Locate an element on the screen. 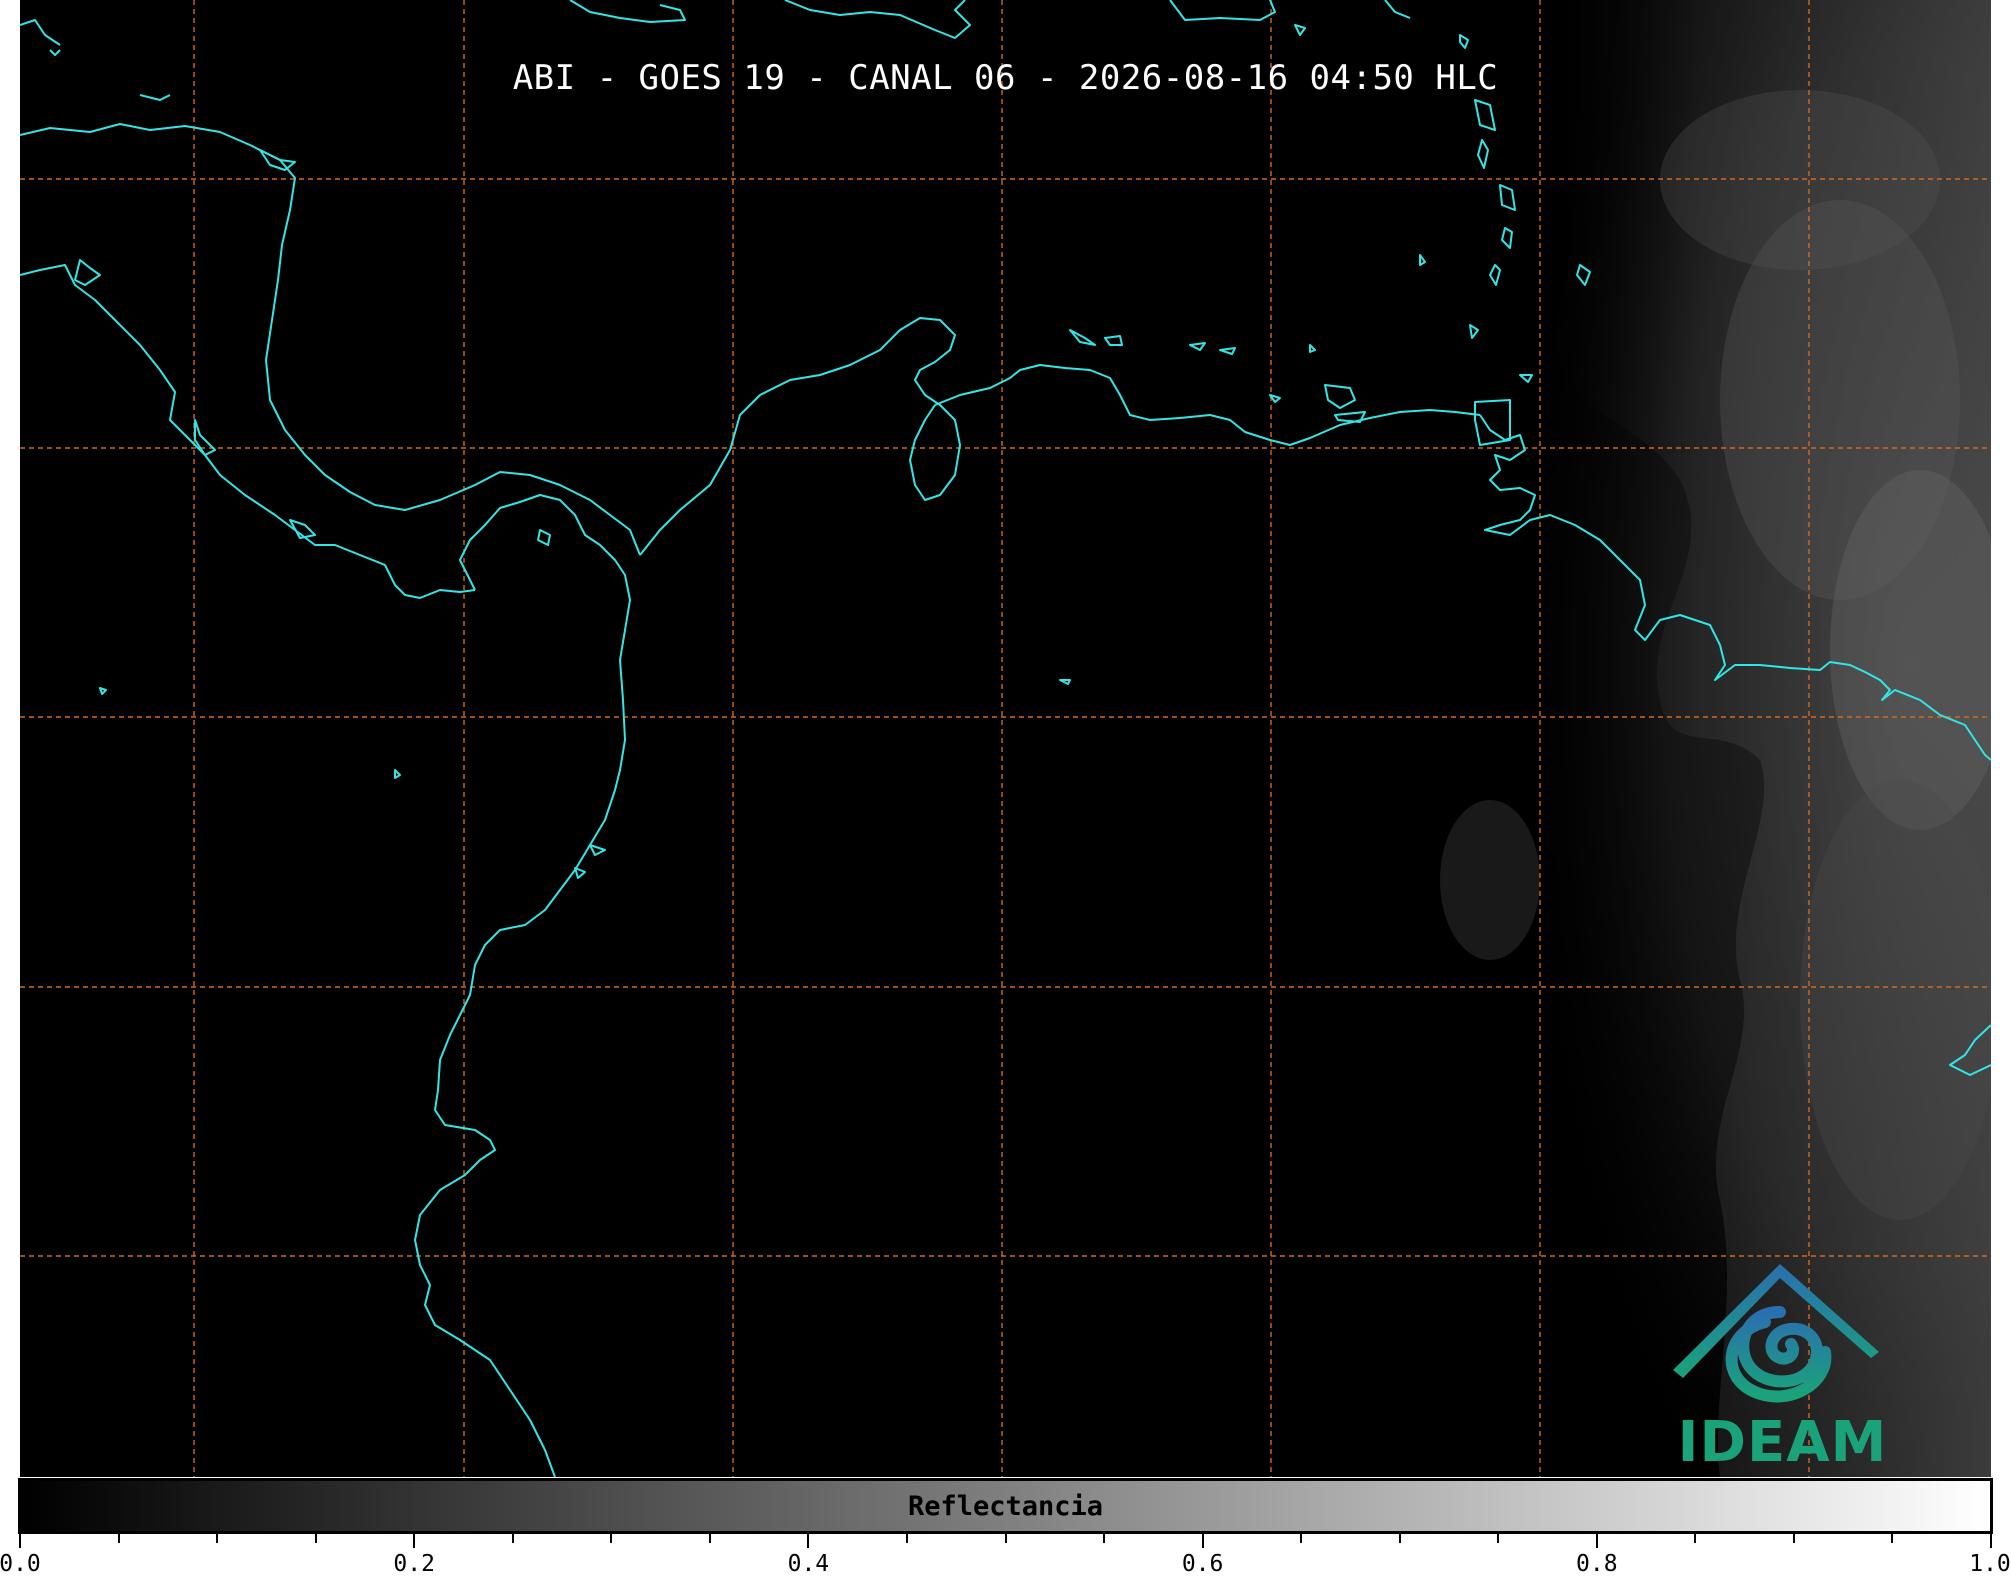  colorbar-tick-label: 0.6 is located at coordinates (1202, 1564).